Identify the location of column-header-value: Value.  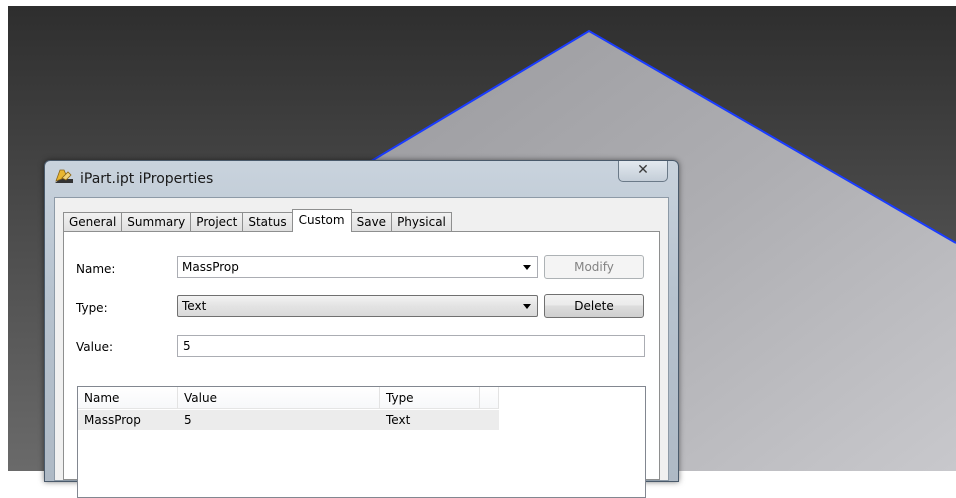
(279, 398).